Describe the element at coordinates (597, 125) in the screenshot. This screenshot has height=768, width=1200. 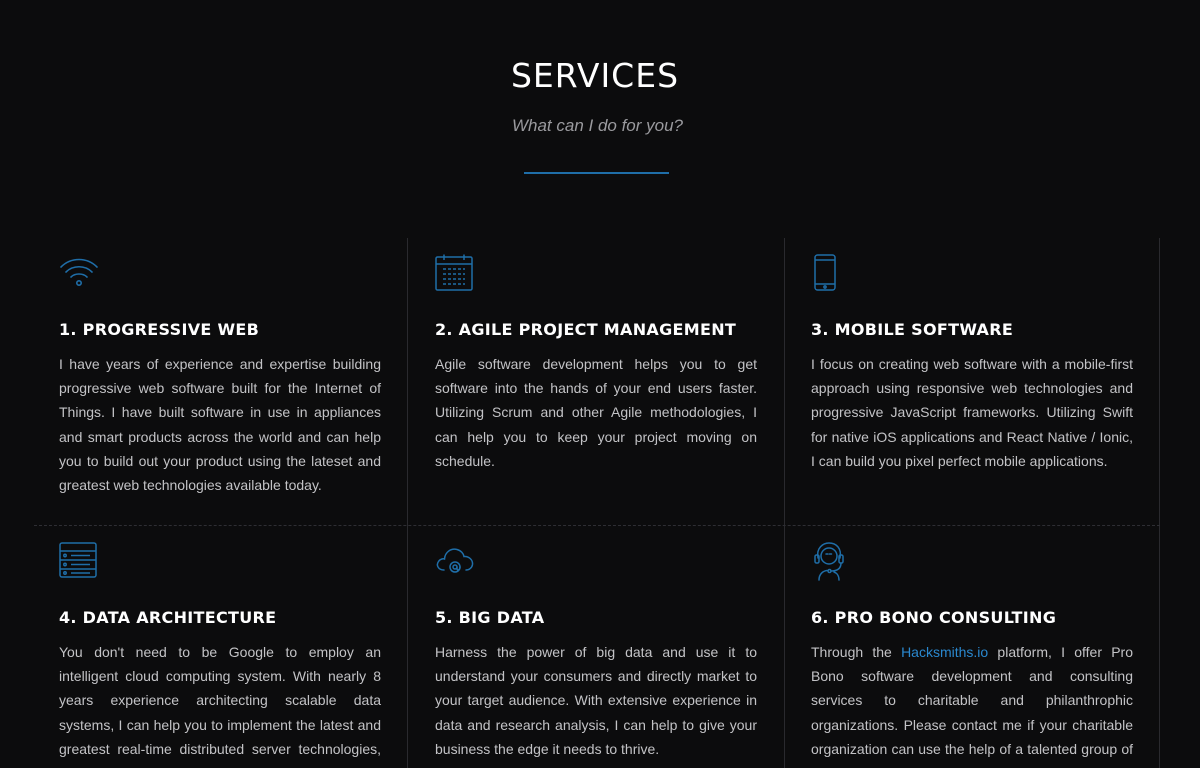
I see `section-subtitle: What can I do for you?` at that location.